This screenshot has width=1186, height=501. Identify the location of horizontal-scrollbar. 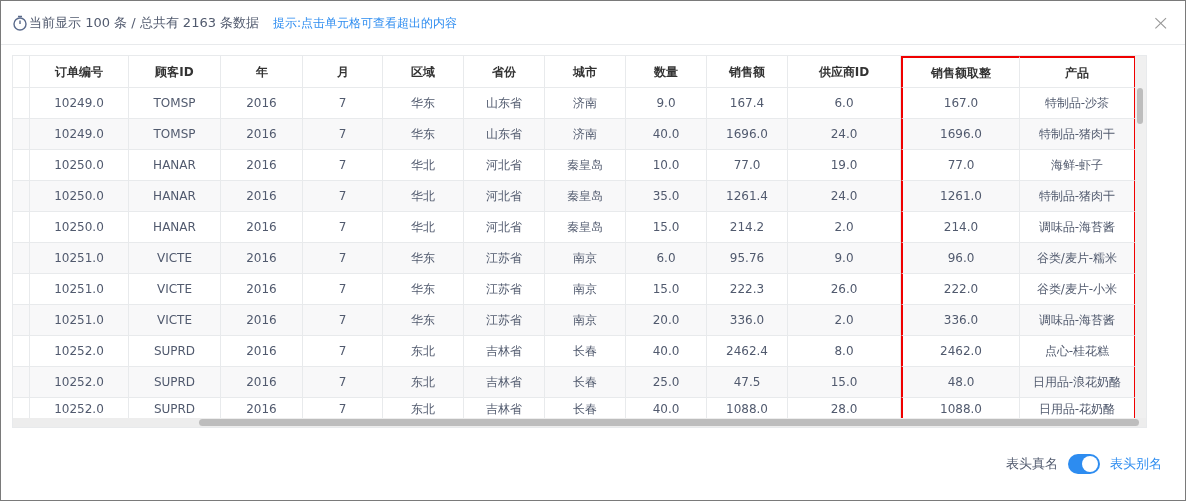
(579, 422).